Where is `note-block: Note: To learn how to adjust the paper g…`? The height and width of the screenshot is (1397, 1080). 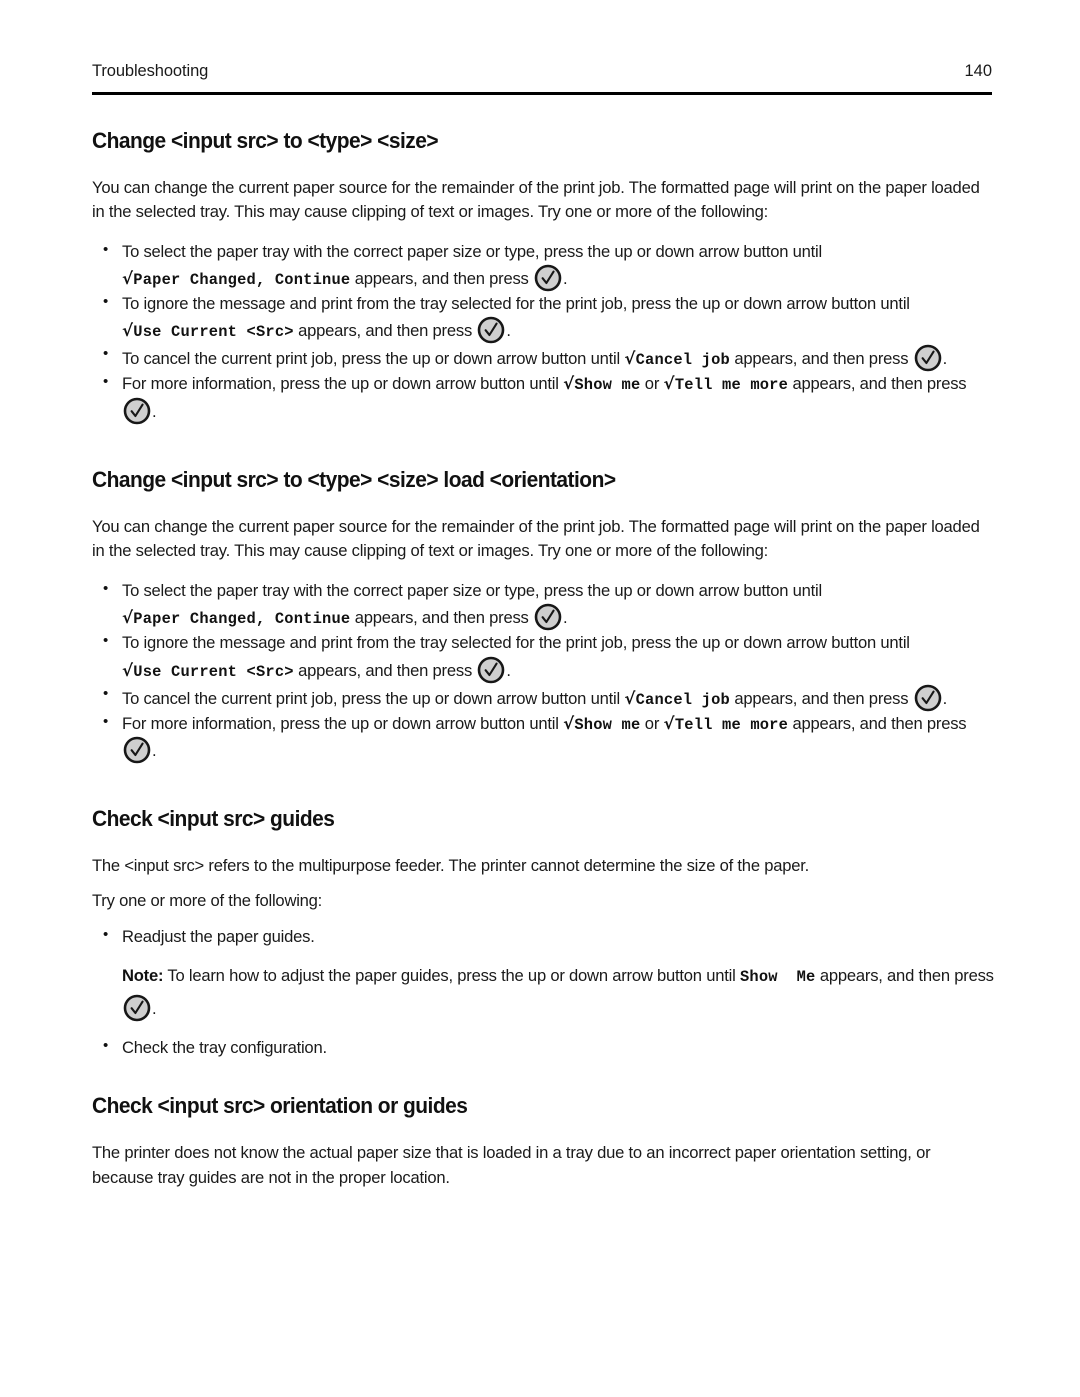 note-block: Note: To learn how to adjust the paper g… is located at coordinates (543, 992).